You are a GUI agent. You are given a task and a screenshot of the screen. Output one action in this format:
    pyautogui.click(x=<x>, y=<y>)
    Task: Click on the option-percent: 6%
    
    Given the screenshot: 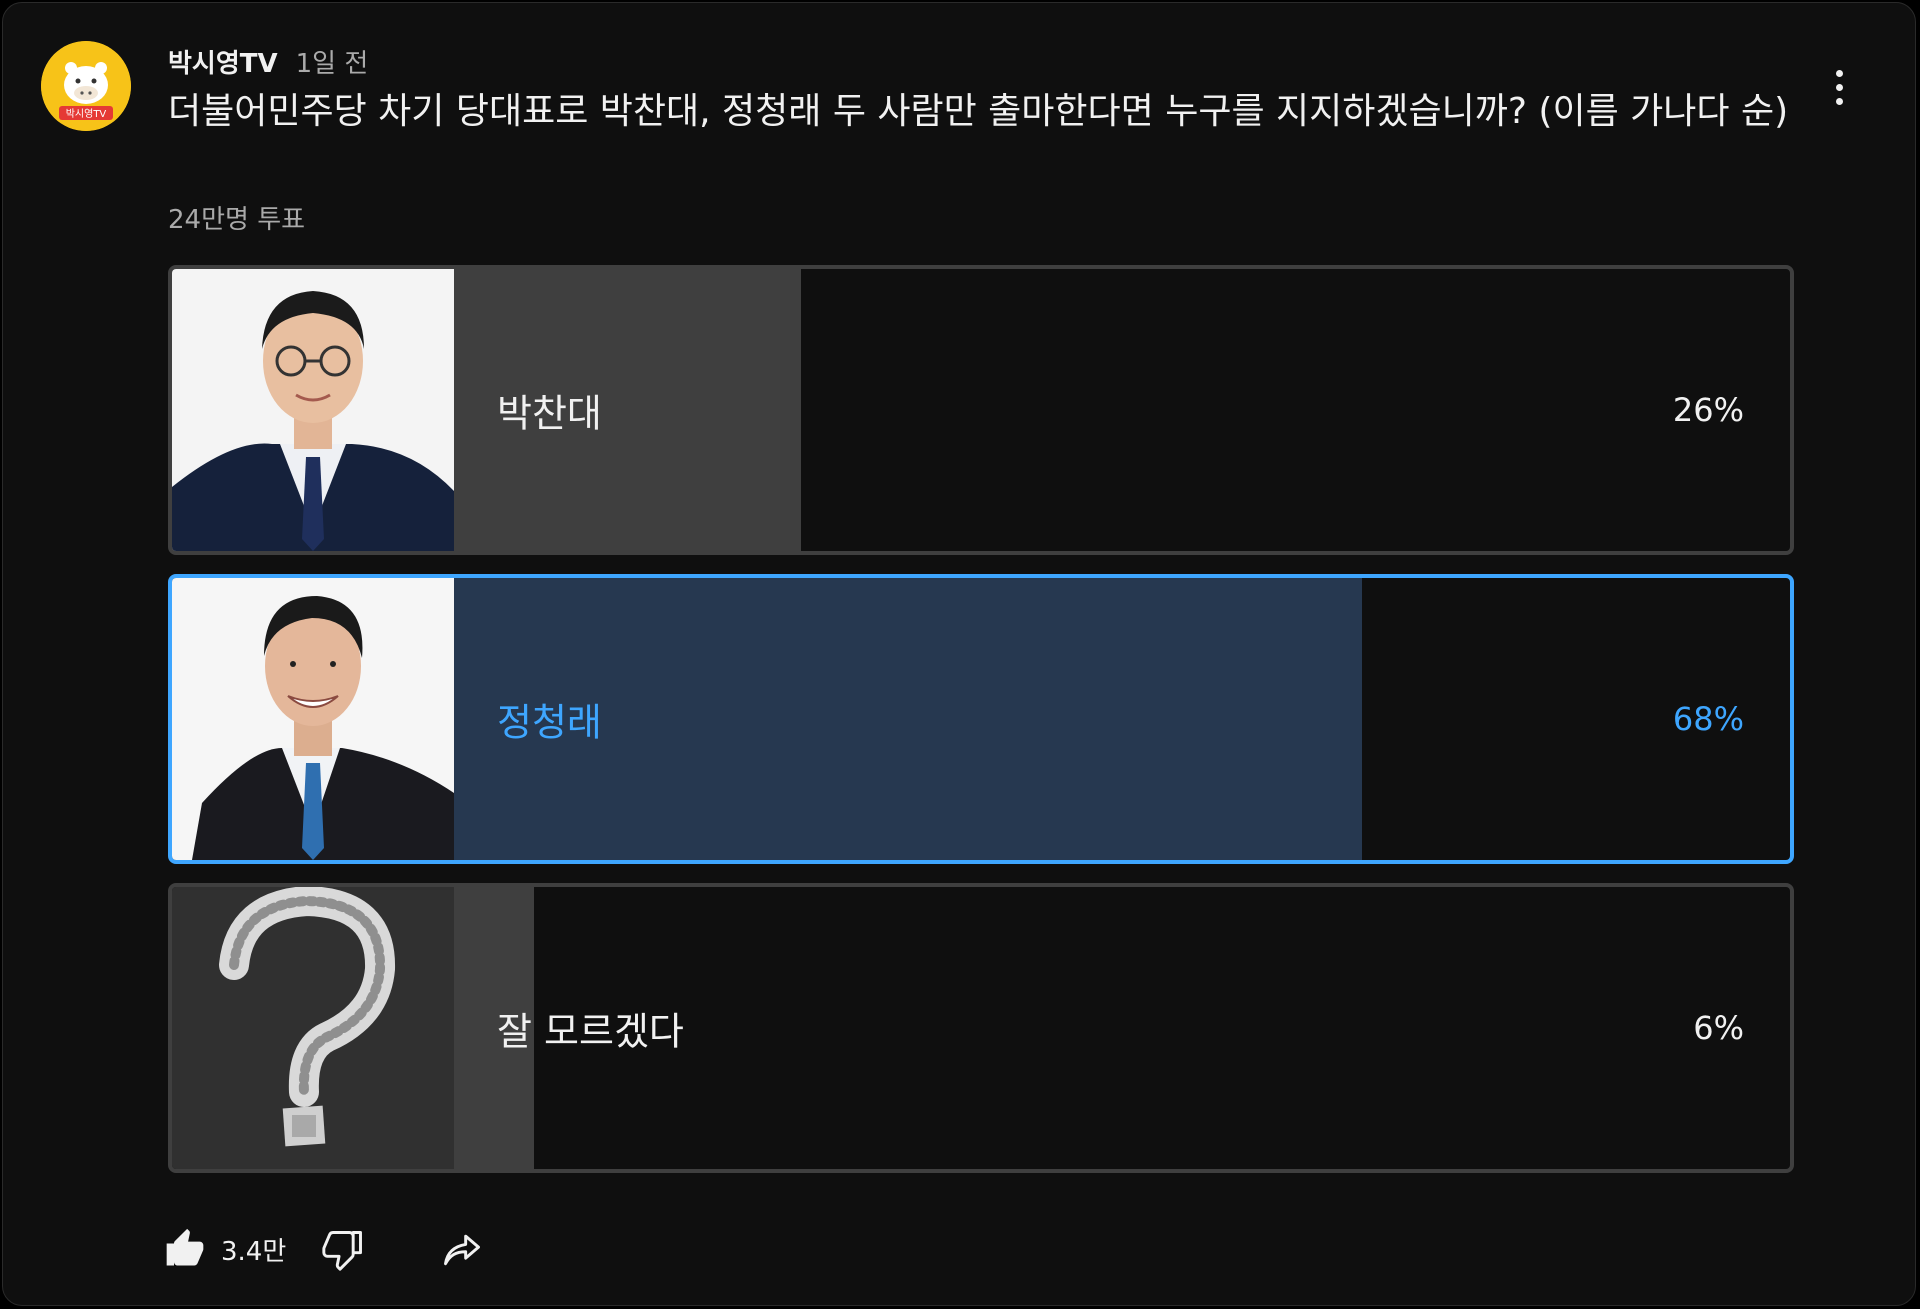 What is the action you would take?
    pyautogui.click(x=1718, y=1028)
    